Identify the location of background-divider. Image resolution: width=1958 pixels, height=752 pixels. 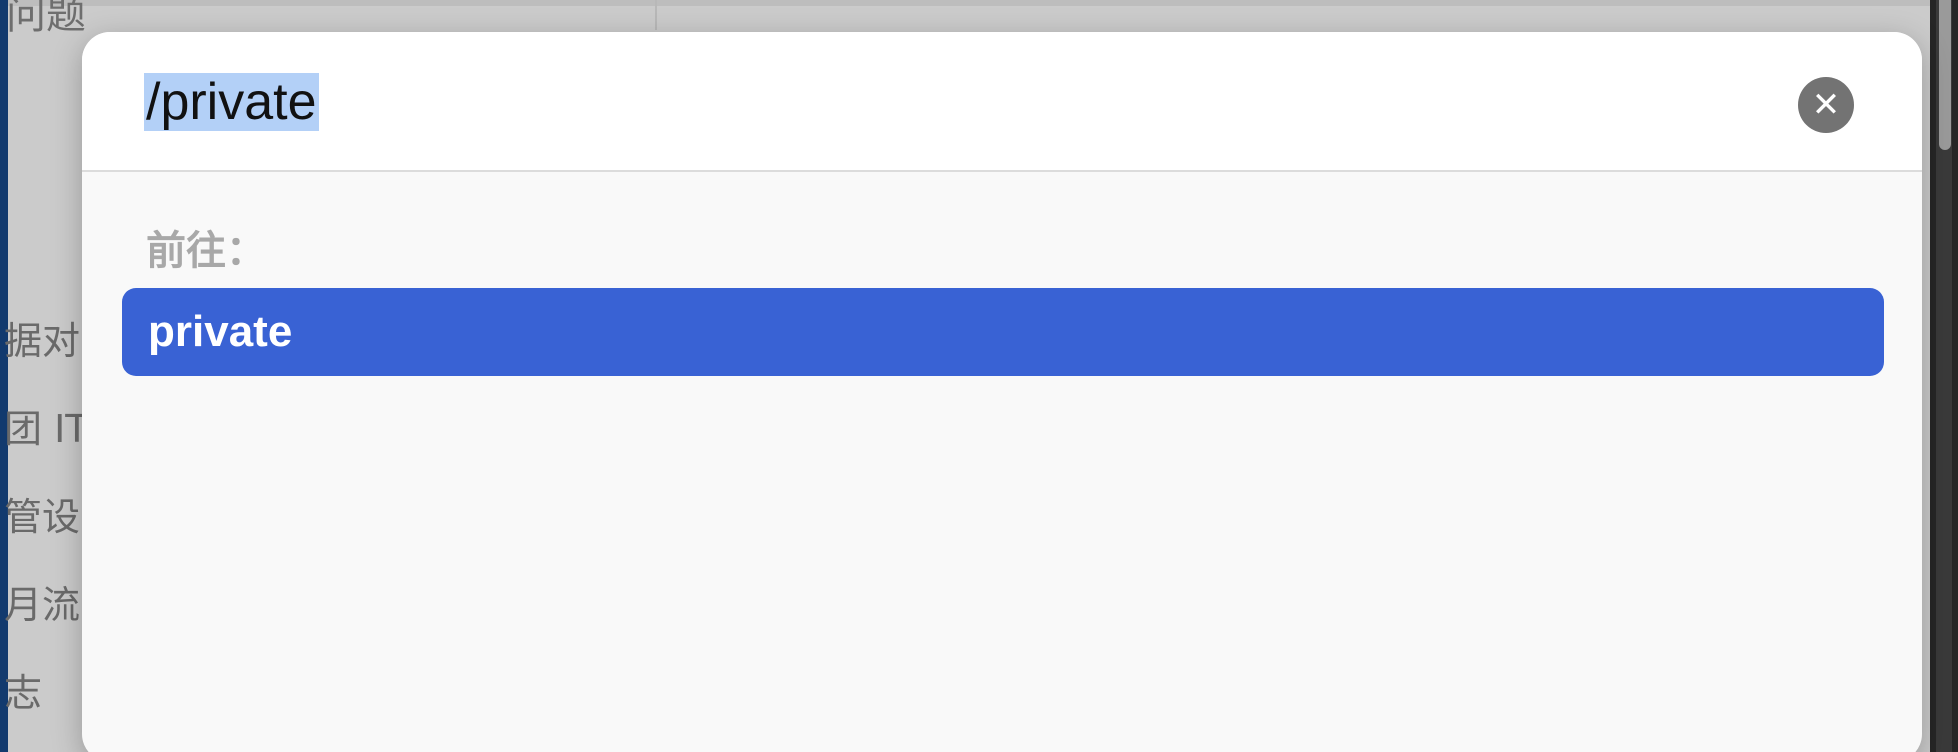
(656, 15).